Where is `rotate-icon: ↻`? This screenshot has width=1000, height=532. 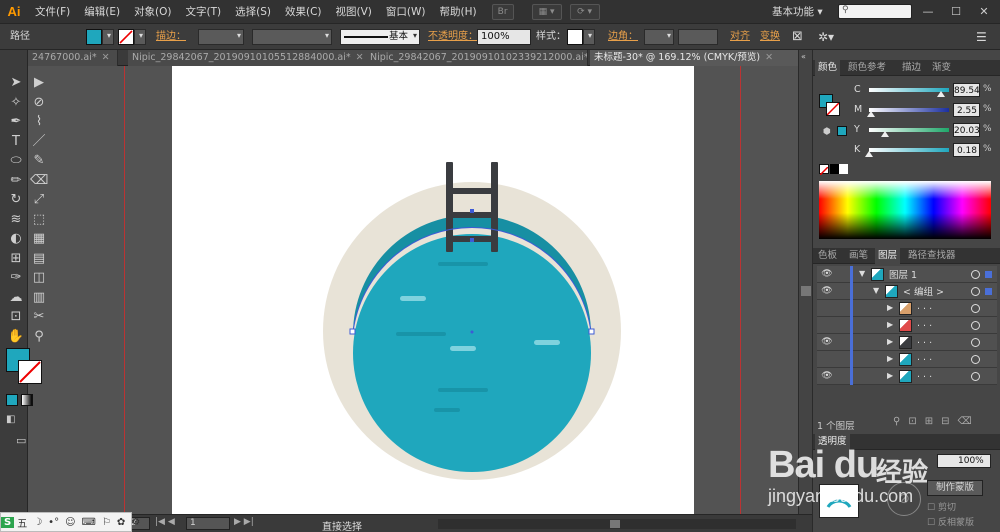
rotate-icon: ↻ is located at coordinates (16, 200).